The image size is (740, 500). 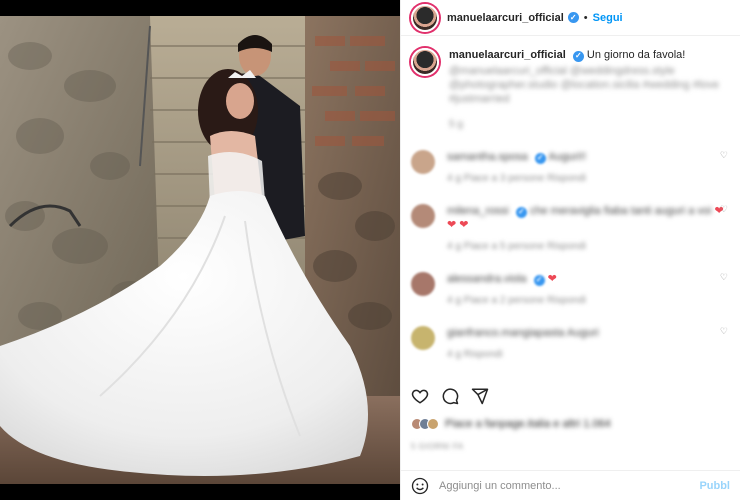 What do you see at coordinates (487, 279) in the screenshot?
I see `comment-username: alessandra.viola` at bounding box center [487, 279].